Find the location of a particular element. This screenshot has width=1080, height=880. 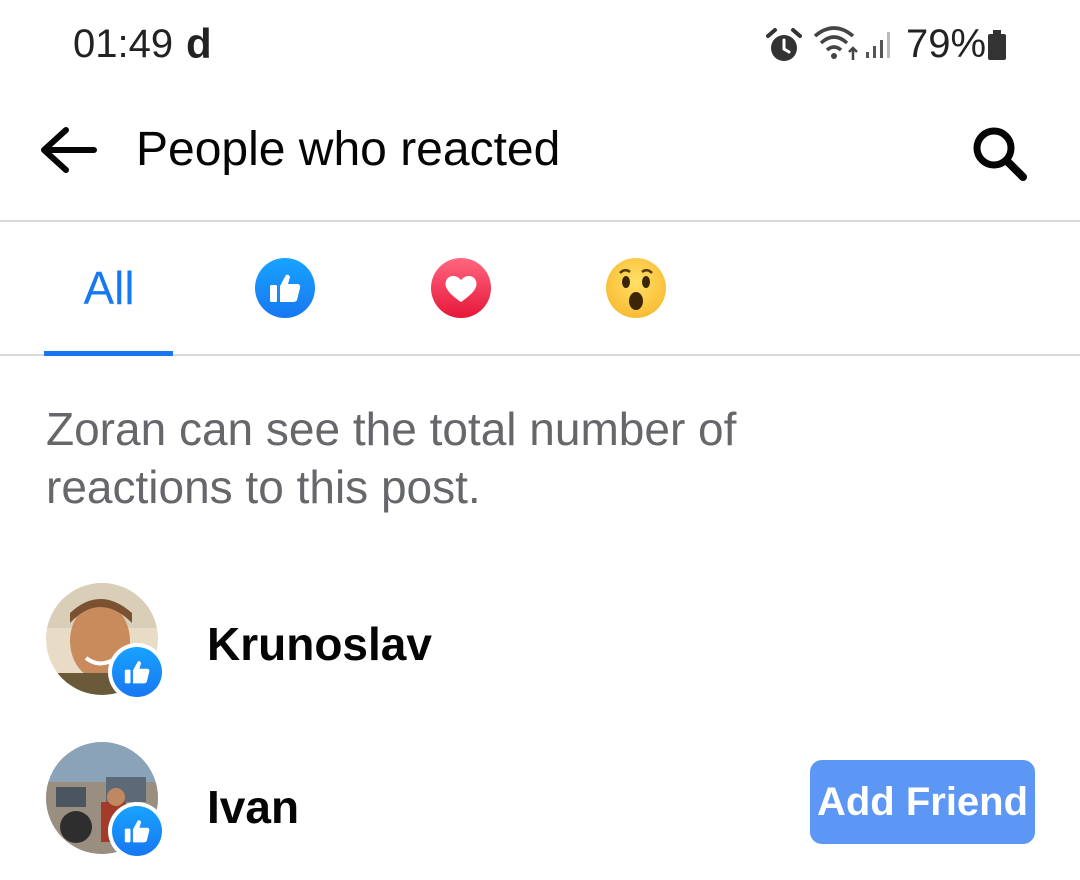

search-button is located at coordinates (999, 153).